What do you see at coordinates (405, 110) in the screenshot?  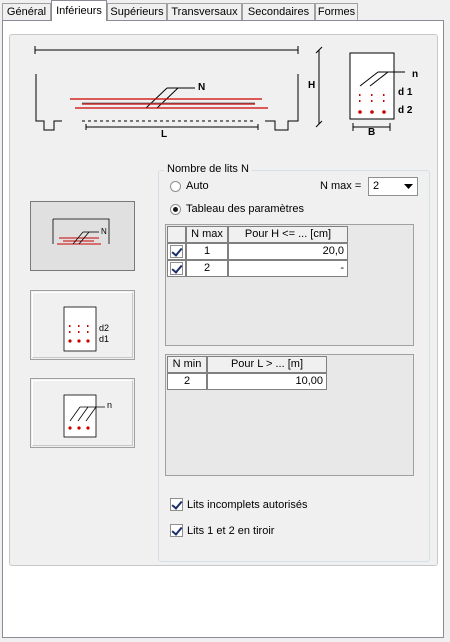 I see `section-label-d2: d 2` at bounding box center [405, 110].